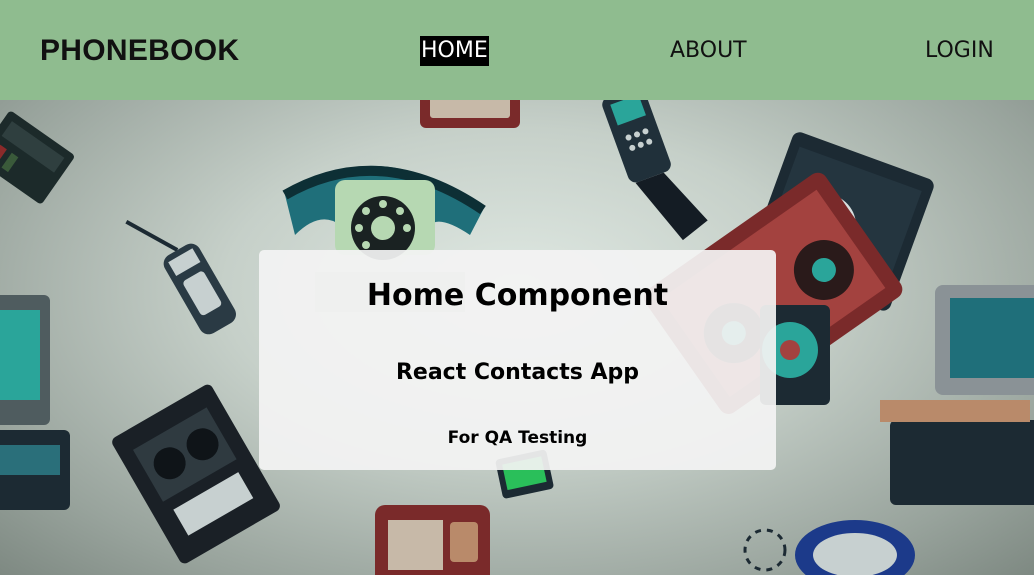  I want to click on home-note: For QA Testing, so click(517, 438).